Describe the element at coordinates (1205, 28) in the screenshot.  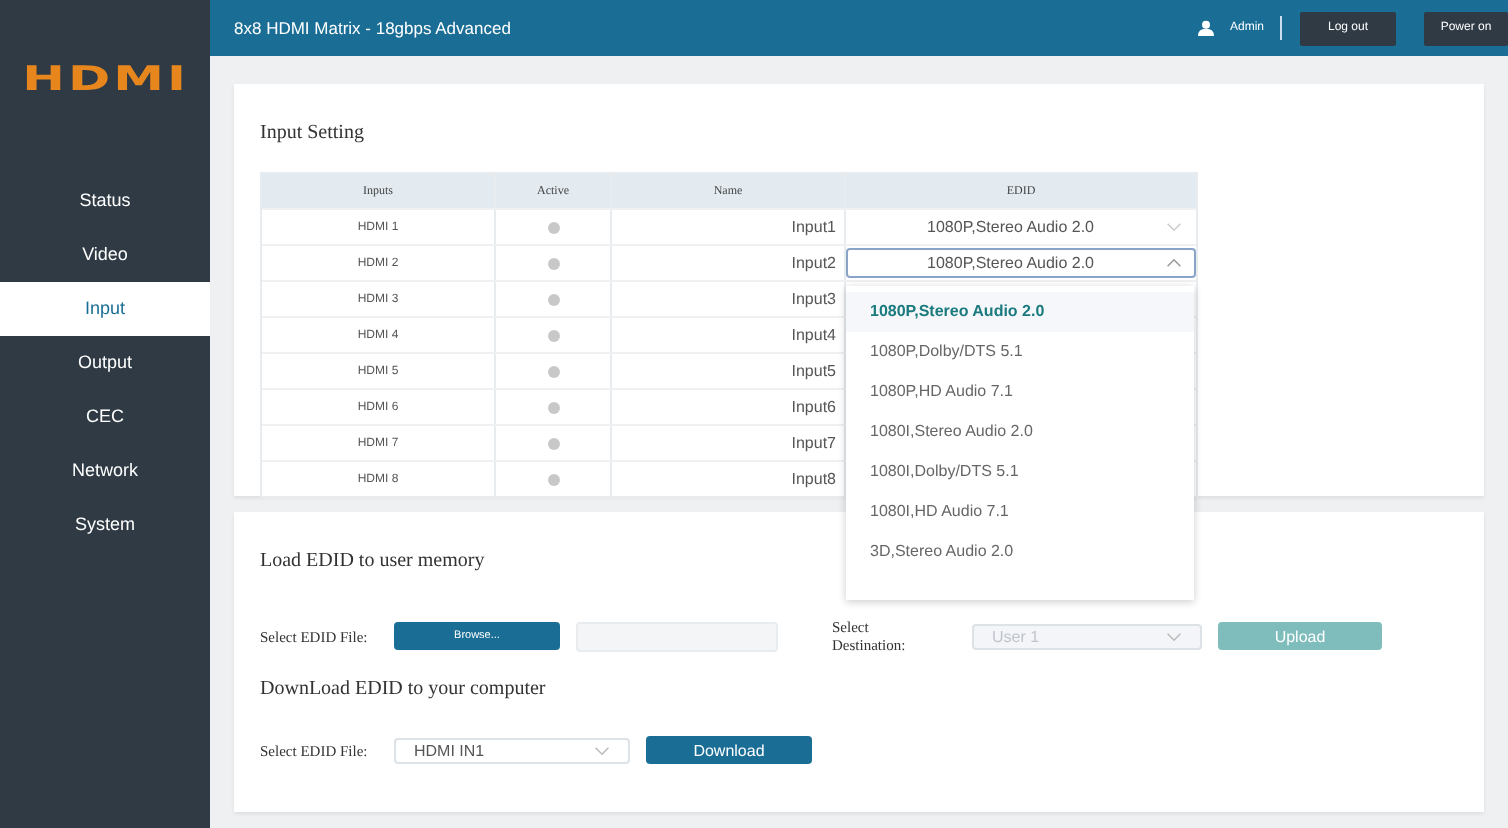
I see `user-icon` at that location.